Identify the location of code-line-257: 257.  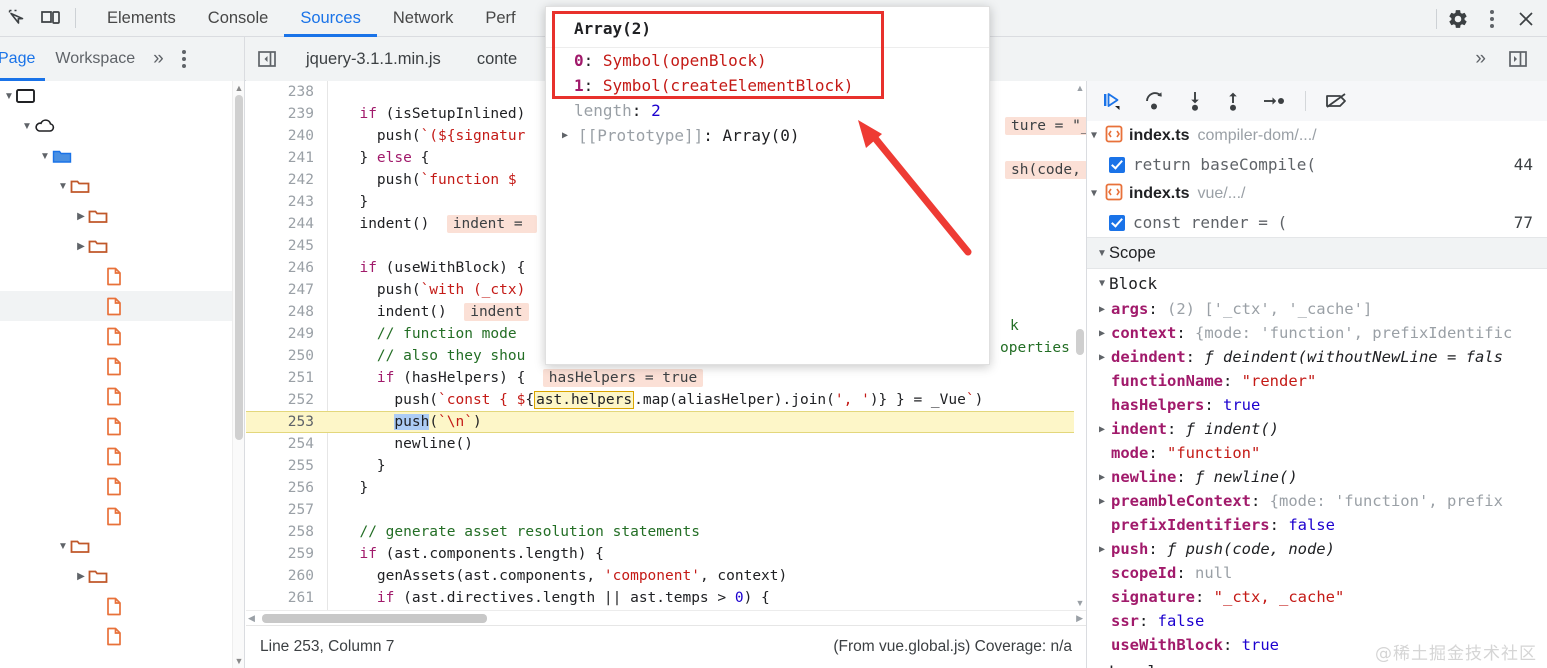
(666, 510).